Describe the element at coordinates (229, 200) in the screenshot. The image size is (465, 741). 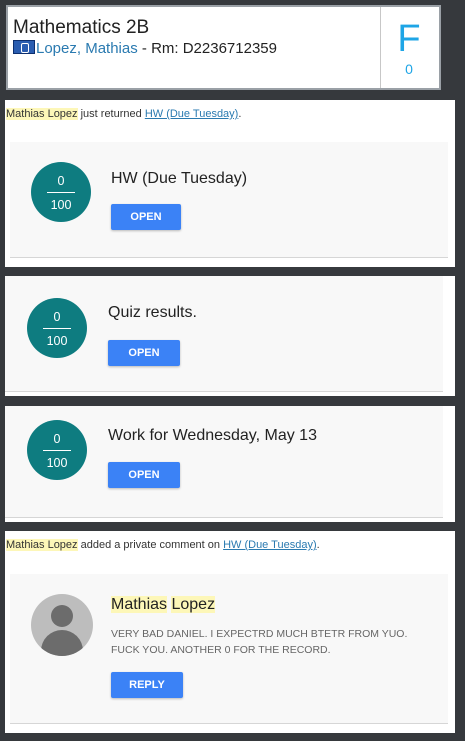
I see `assignment-card: 0 100 HW (Due Tuesday) OPEN` at that location.